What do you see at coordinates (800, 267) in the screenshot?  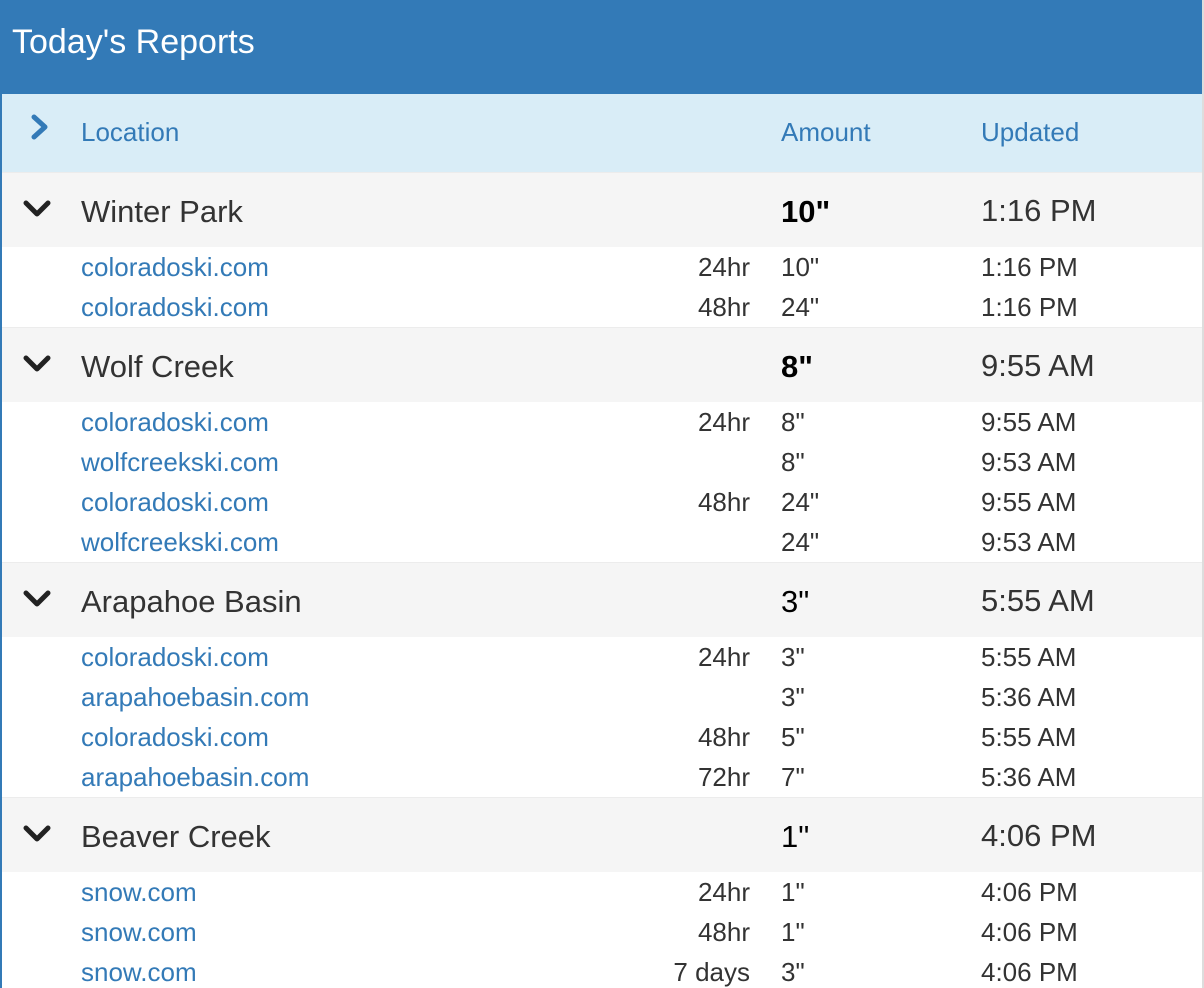 I see `report-amount: 10"` at bounding box center [800, 267].